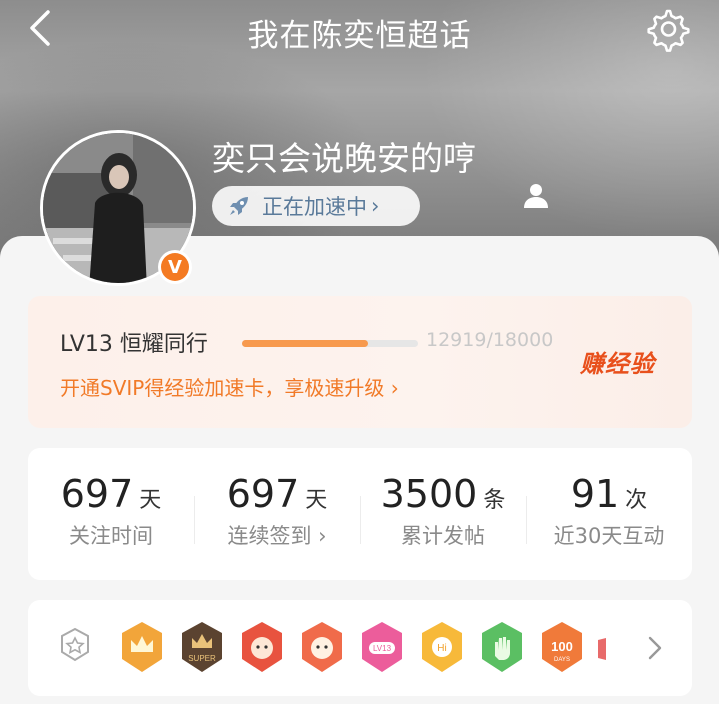 Image resolution: width=719 pixels, height=704 pixels. Describe the element at coordinates (429, 494) in the screenshot. I see `stat-value: 3500` at that location.